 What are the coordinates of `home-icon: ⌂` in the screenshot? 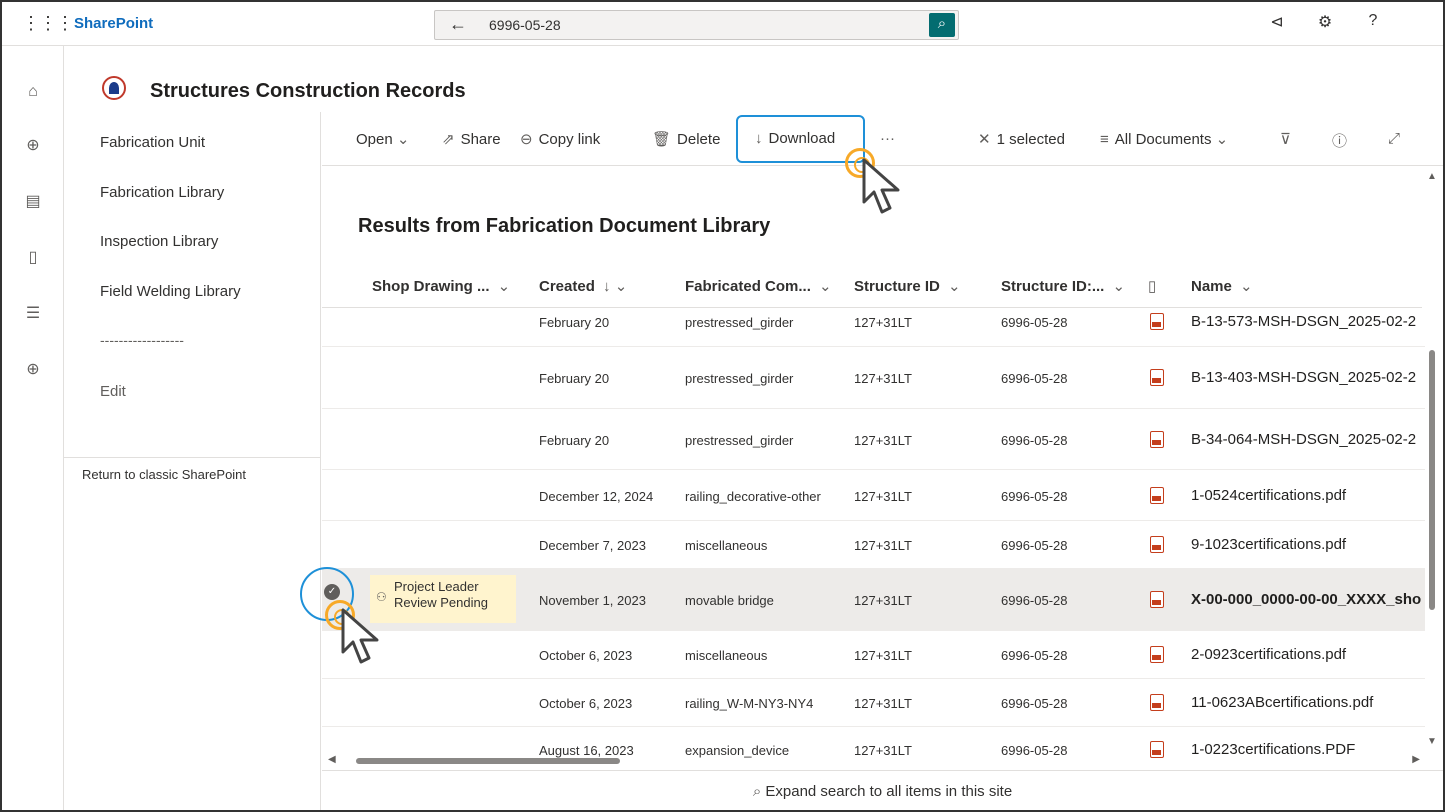 It's located at (33, 92).